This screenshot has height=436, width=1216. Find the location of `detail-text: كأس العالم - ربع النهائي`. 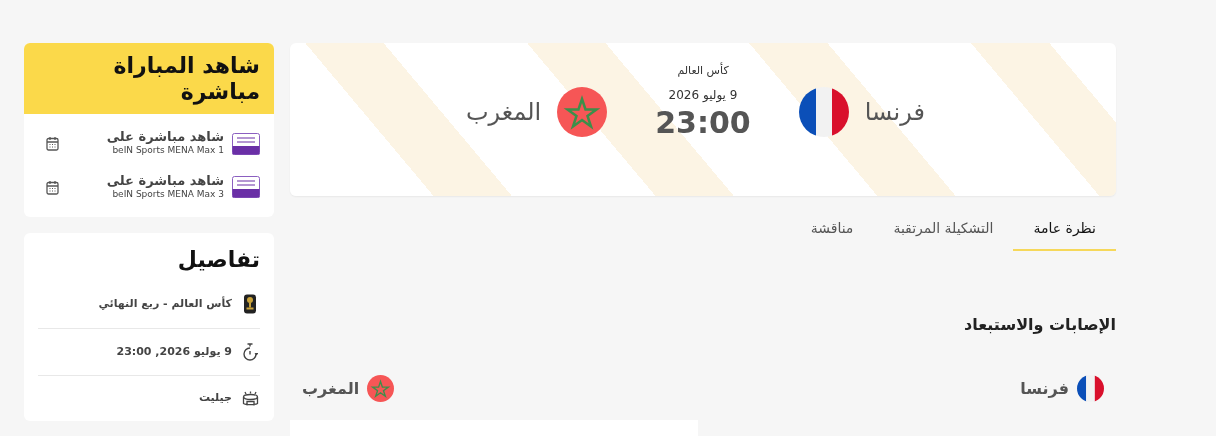

detail-text: كأس العالم - ربع النهائي is located at coordinates (165, 304).